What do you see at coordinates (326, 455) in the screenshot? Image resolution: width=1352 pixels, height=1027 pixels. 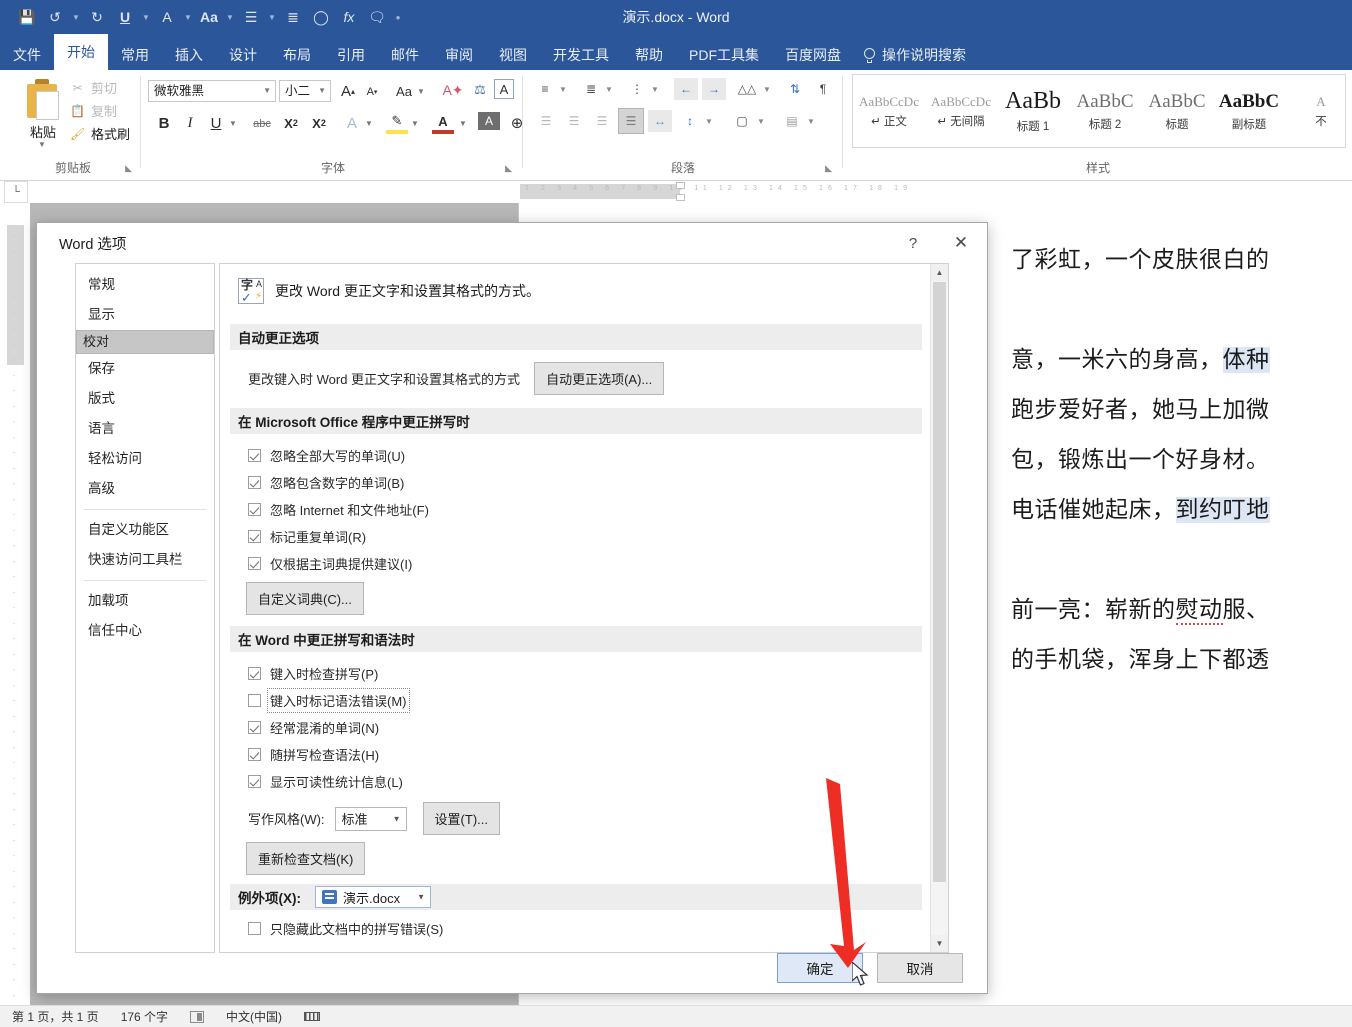 I see `checkbox-ignore-uppercase: 忽略全部大写的单词(U)` at bounding box center [326, 455].